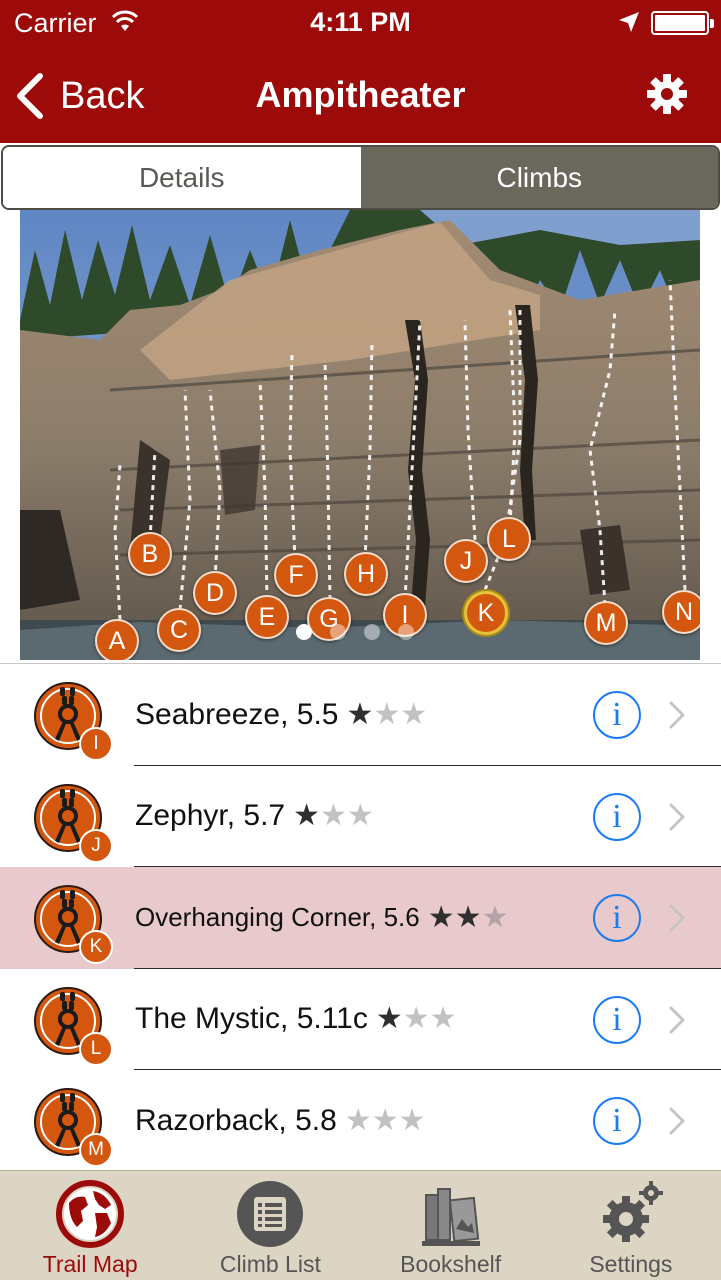 The height and width of the screenshot is (1280, 721). Describe the element at coordinates (681, 612) in the screenshot. I see `route-marker-n: N` at that location.